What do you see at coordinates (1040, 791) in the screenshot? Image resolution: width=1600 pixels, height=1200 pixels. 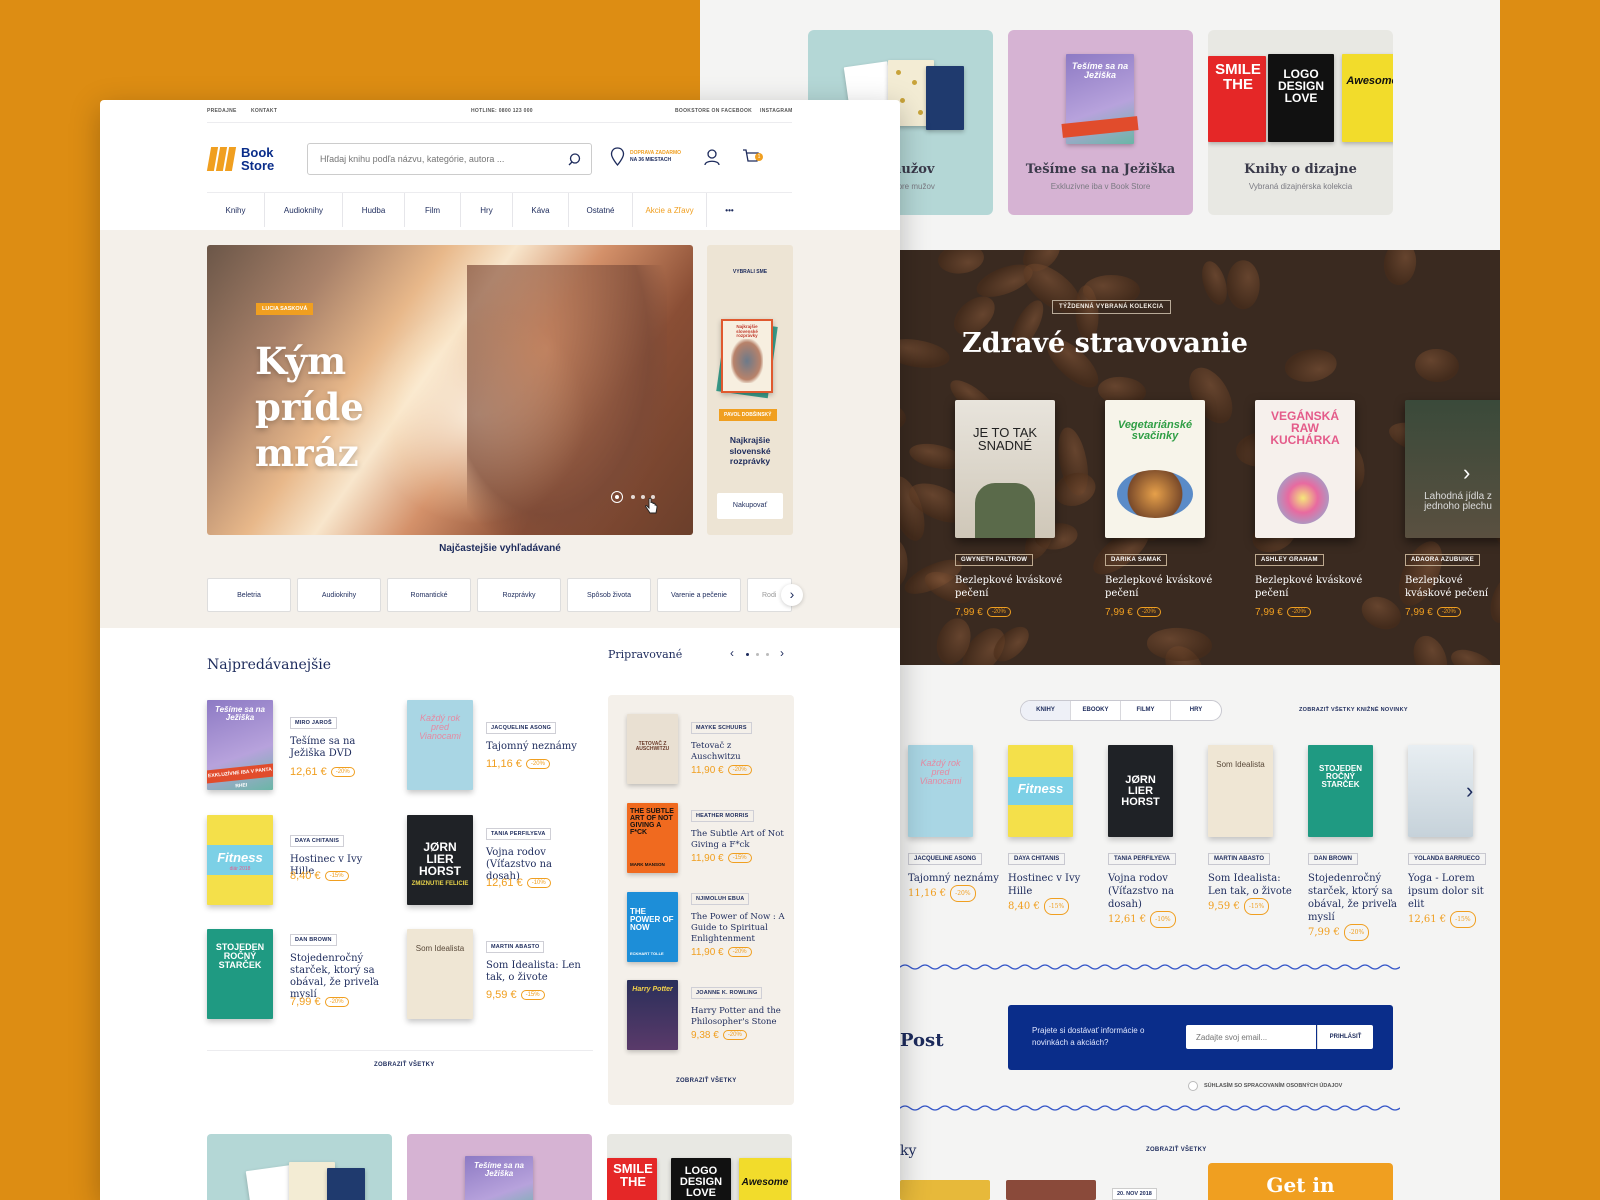 I see `book-cover: Fitness` at bounding box center [1040, 791].